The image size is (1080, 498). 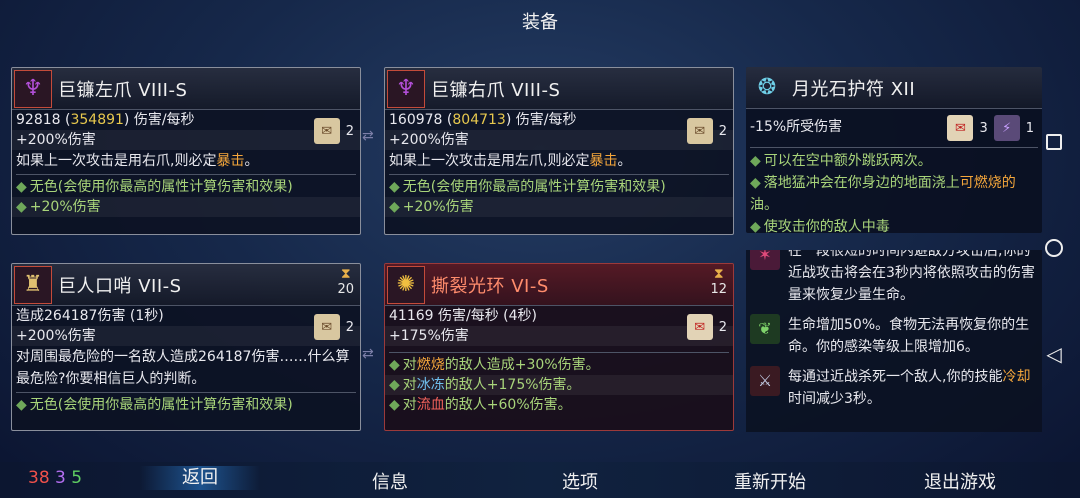 I want to click on cooldown: ⧗ 12, so click(x=718, y=281).